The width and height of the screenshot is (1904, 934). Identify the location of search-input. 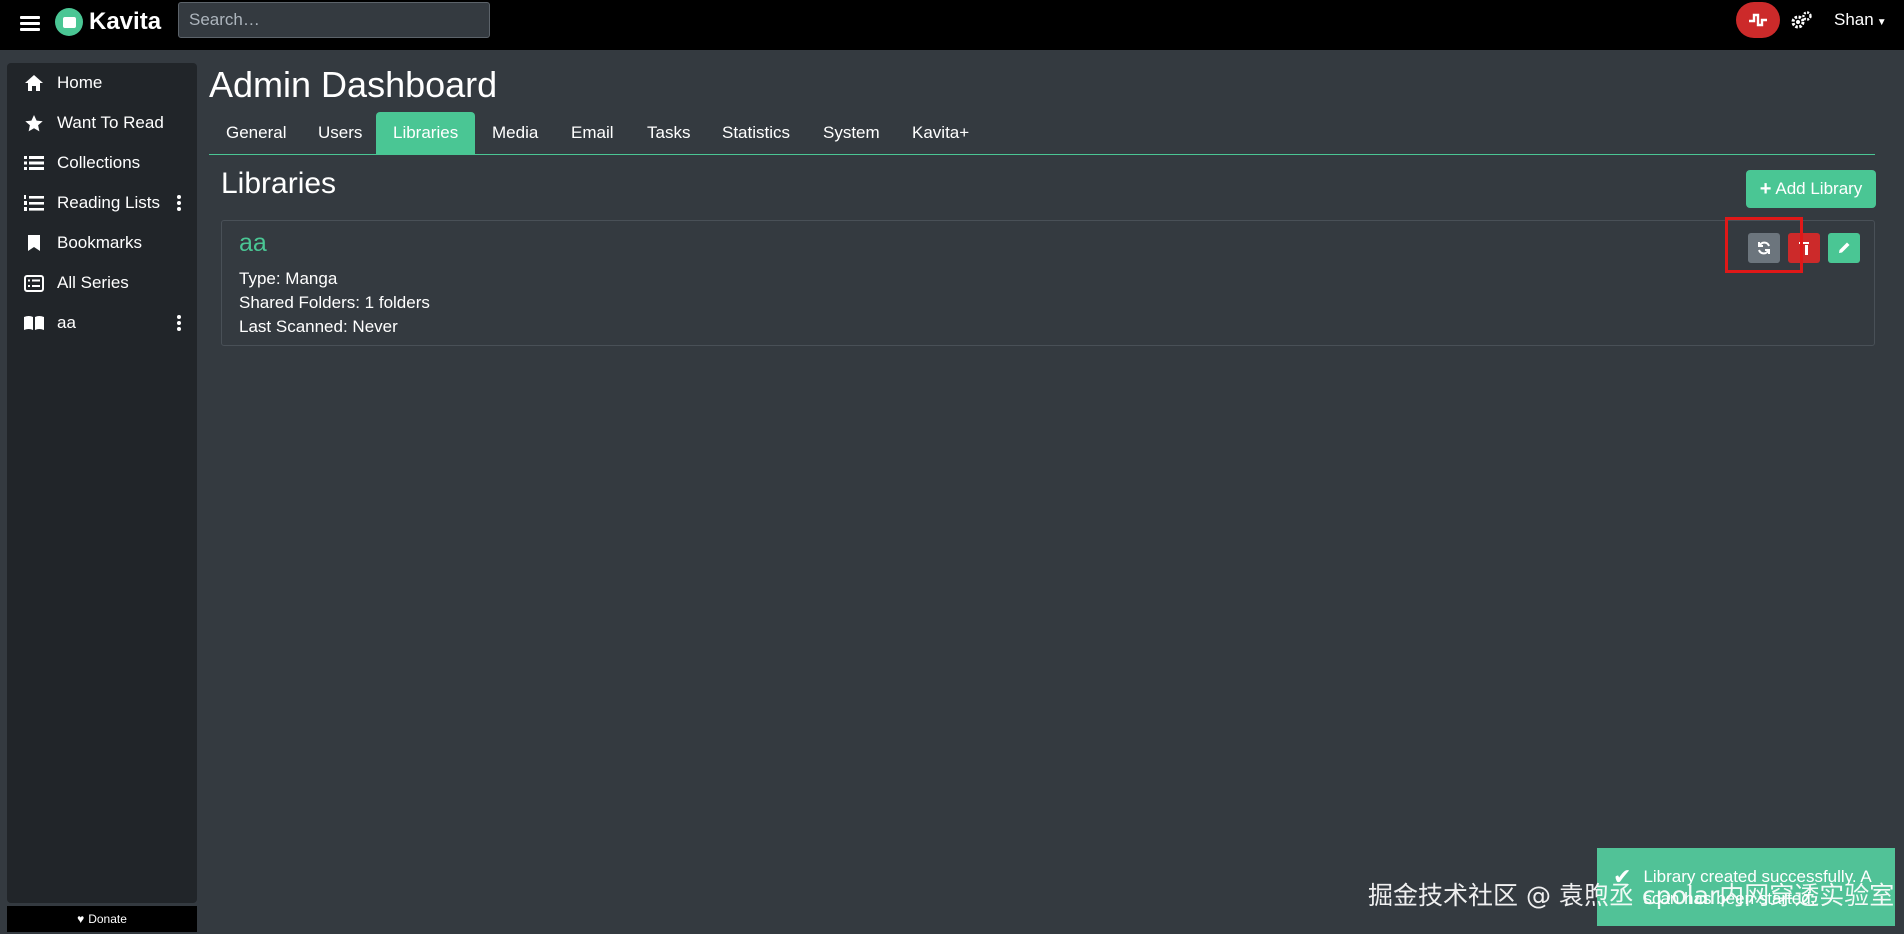
(334, 20).